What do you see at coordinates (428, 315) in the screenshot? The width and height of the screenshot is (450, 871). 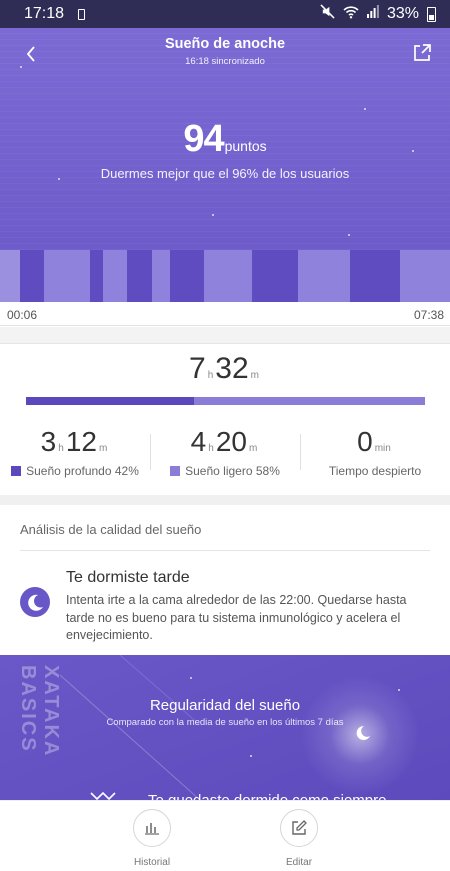 I see `sleep-end-time: 07:38` at bounding box center [428, 315].